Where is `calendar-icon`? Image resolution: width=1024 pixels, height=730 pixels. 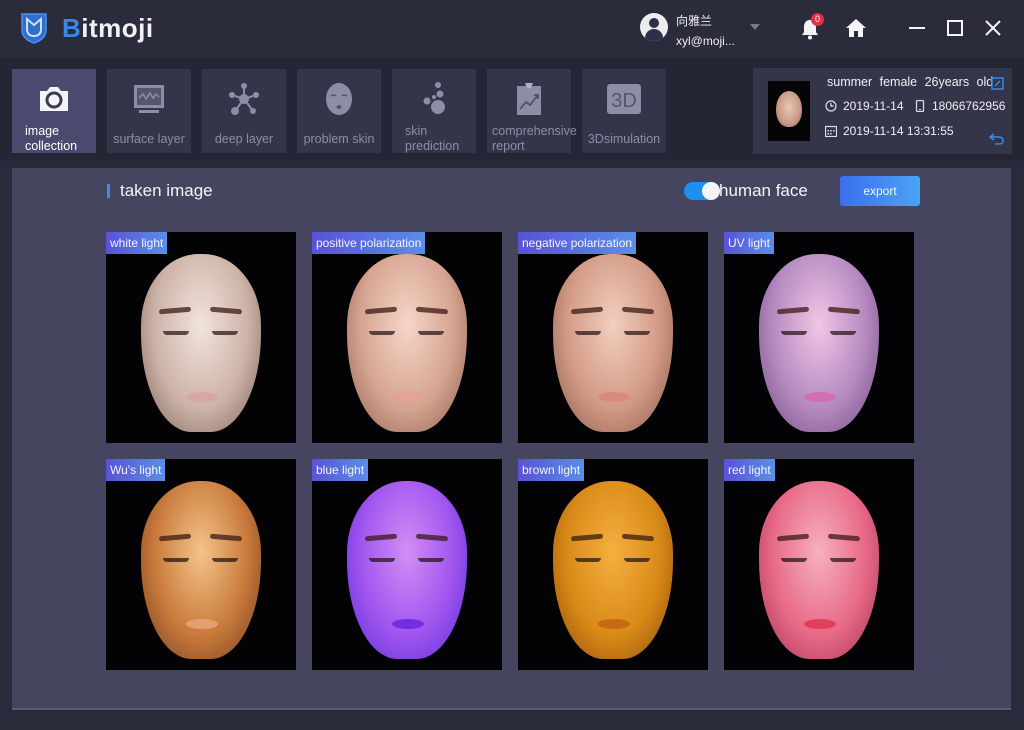
calendar-icon is located at coordinates (831, 131).